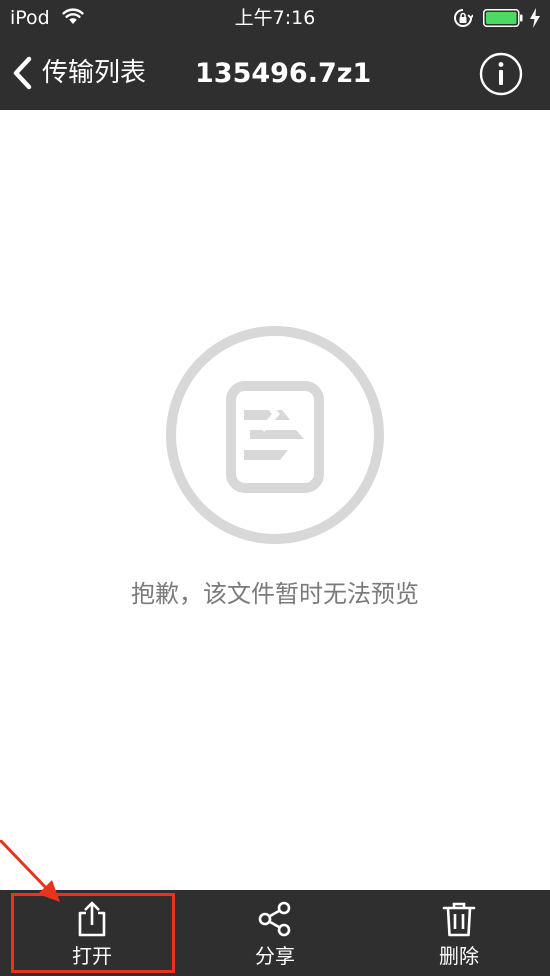 The height and width of the screenshot is (976, 550). What do you see at coordinates (92, 956) in the screenshot?
I see `open-label: 打开` at bounding box center [92, 956].